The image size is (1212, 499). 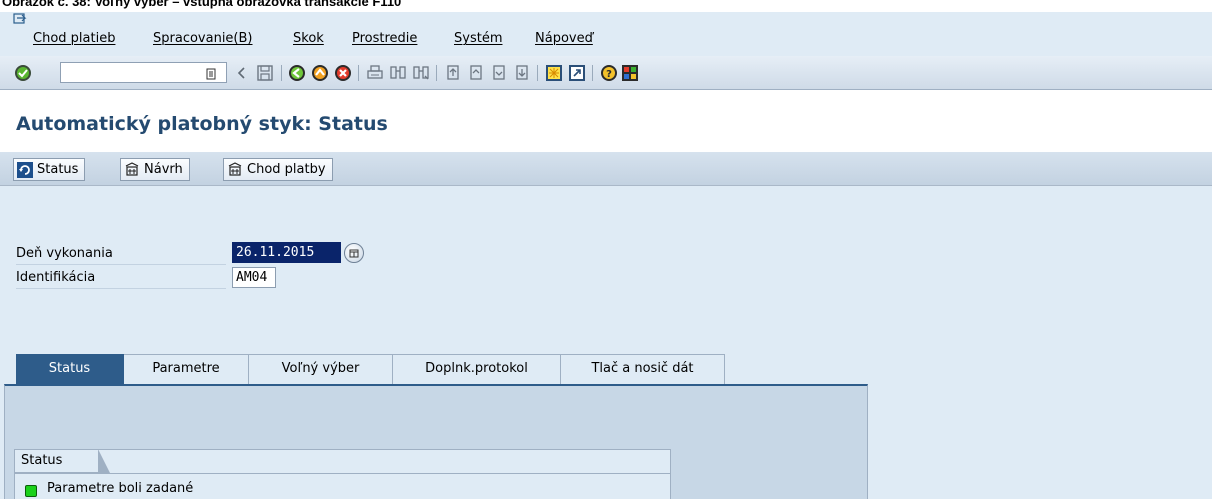 I want to click on command-field, so click(x=143, y=72).